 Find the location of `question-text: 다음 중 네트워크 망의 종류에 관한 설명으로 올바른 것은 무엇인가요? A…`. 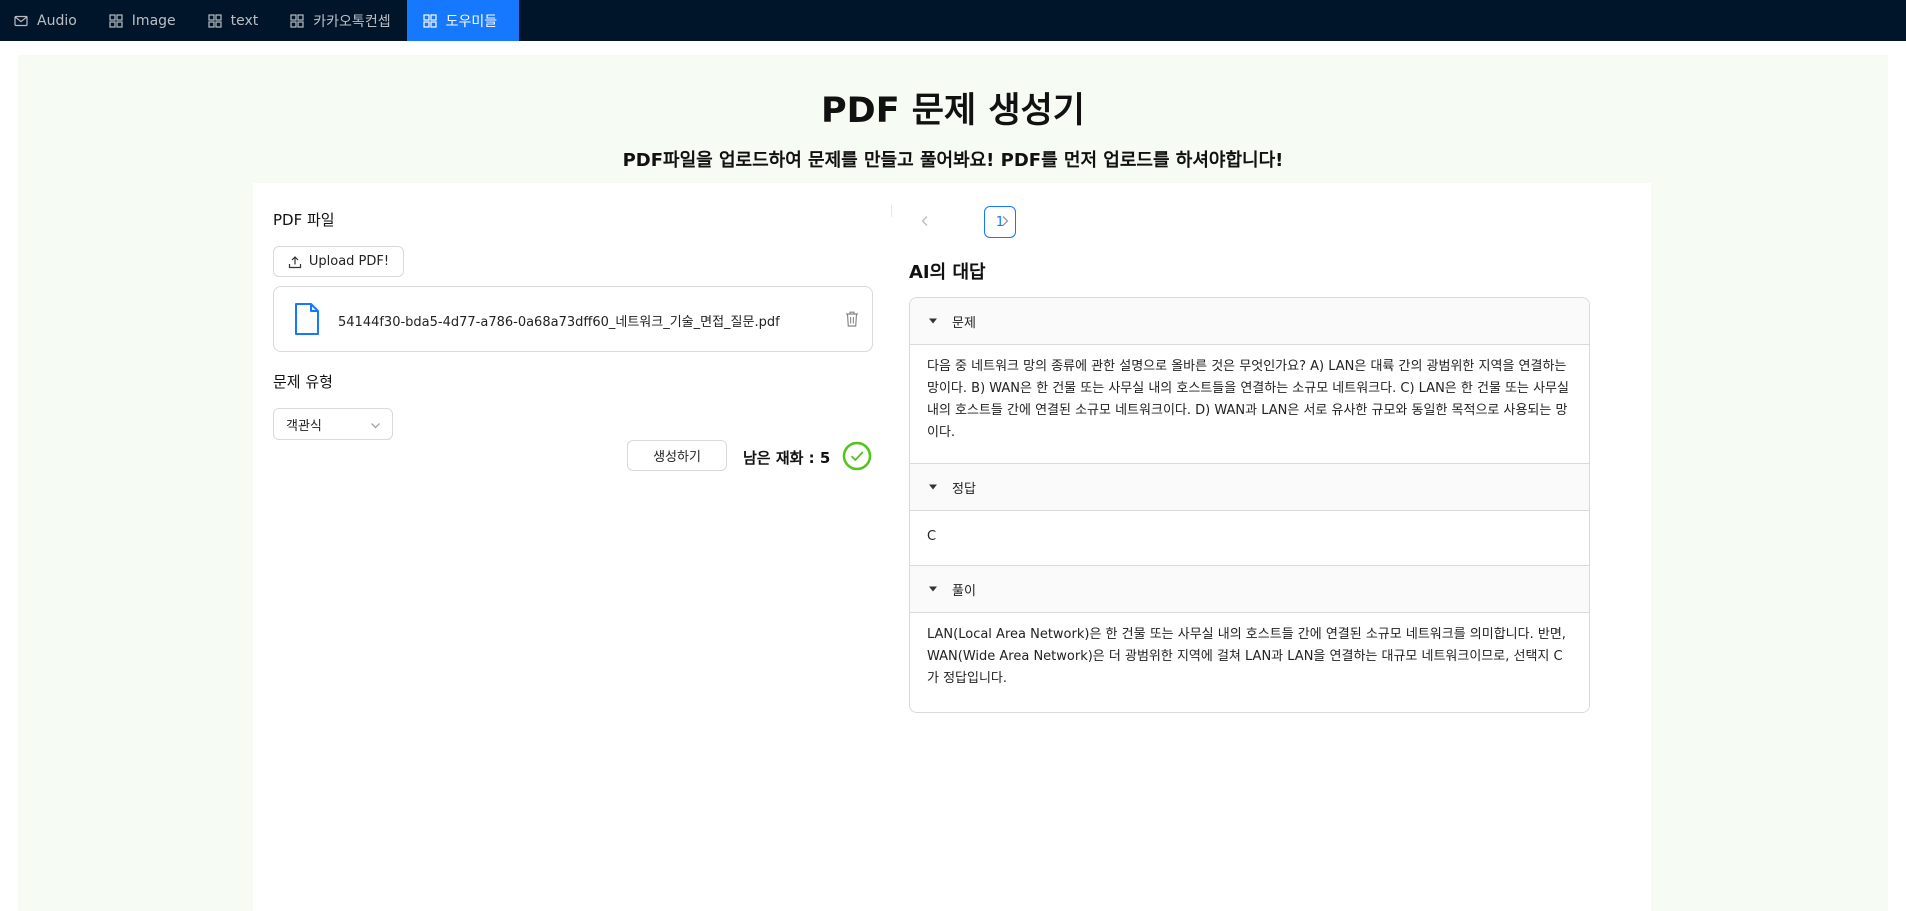

question-text: 다음 중 네트워크 망의 종류에 관한 설명으로 올바른 것은 무엇인가요? A… is located at coordinates (1248, 399).